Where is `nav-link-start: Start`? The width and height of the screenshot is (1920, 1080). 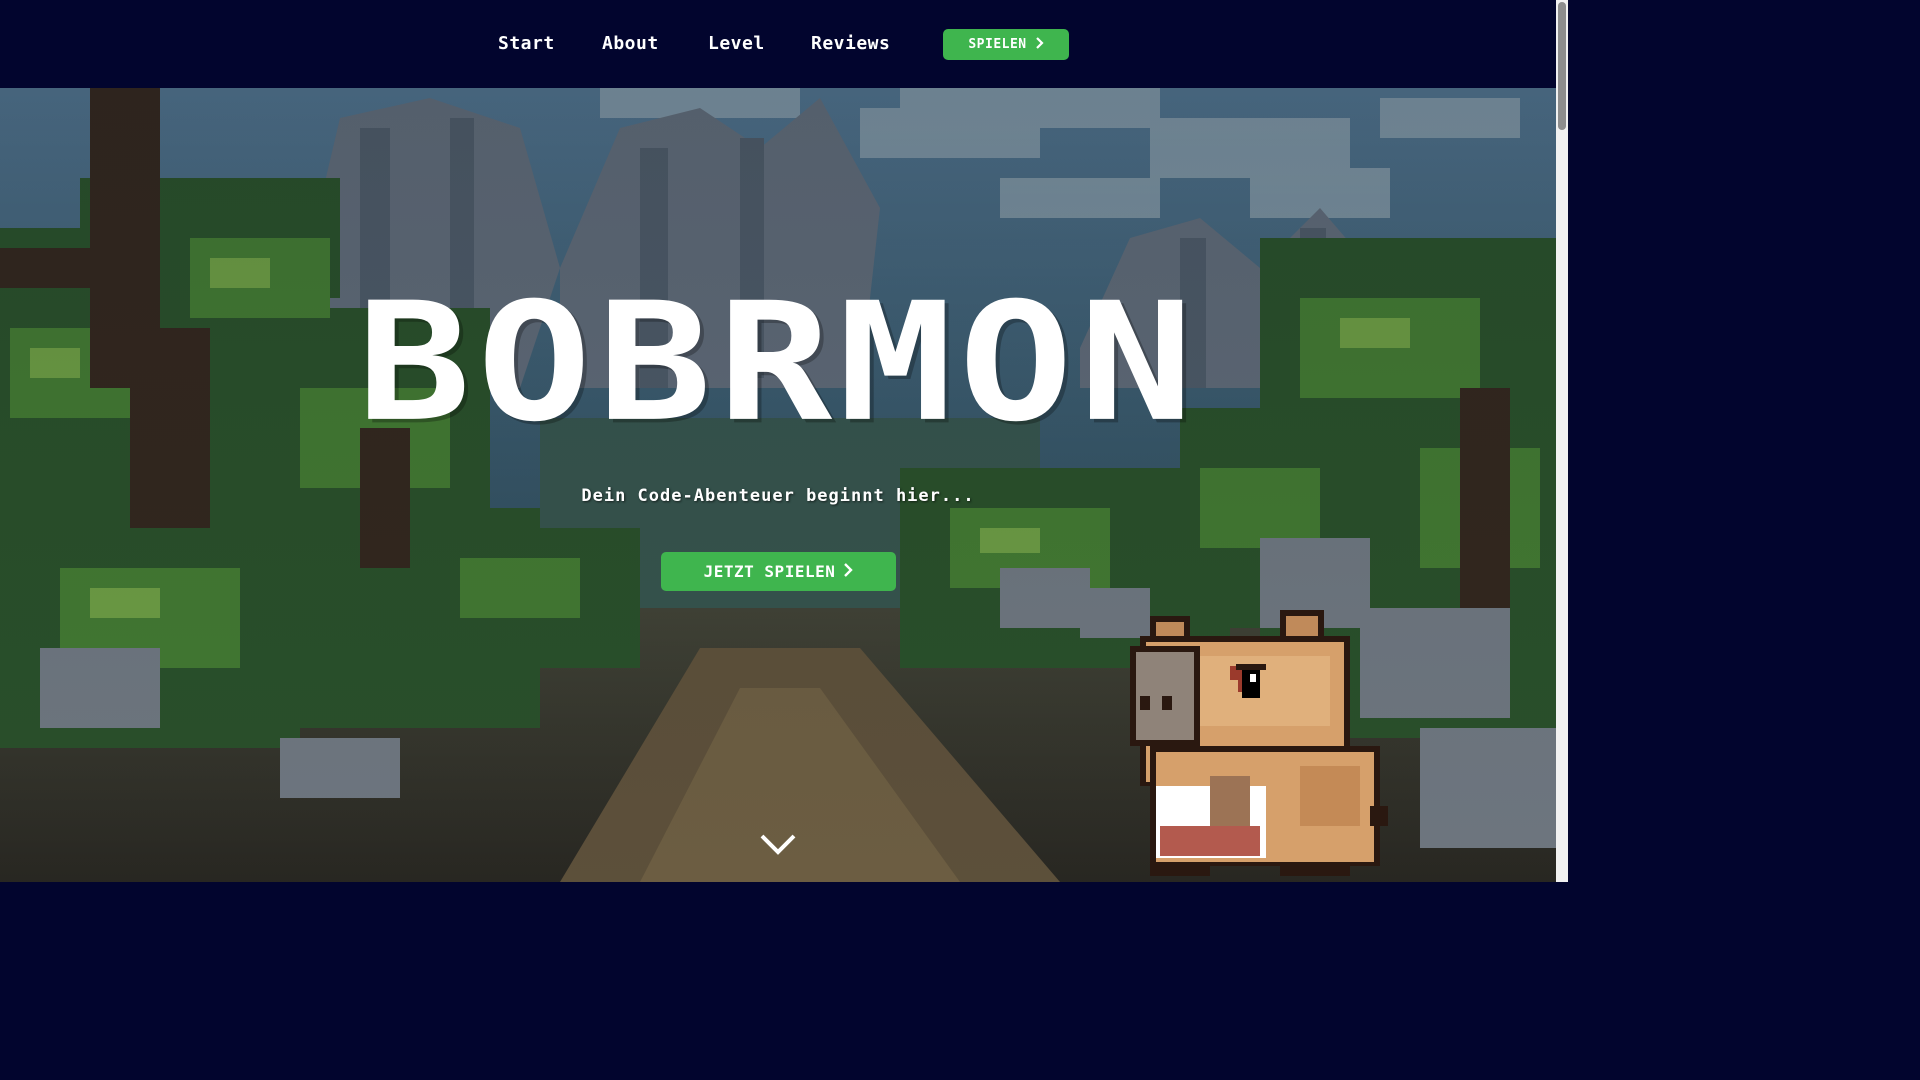
nav-link-start: Start is located at coordinates (526, 44).